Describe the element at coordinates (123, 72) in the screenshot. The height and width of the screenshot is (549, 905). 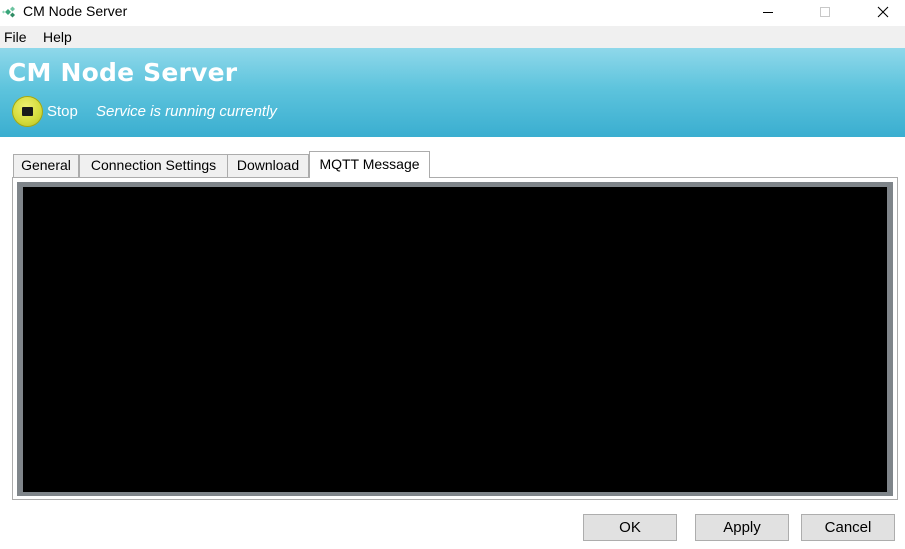
I see `page-title: CM Node Server` at that location.